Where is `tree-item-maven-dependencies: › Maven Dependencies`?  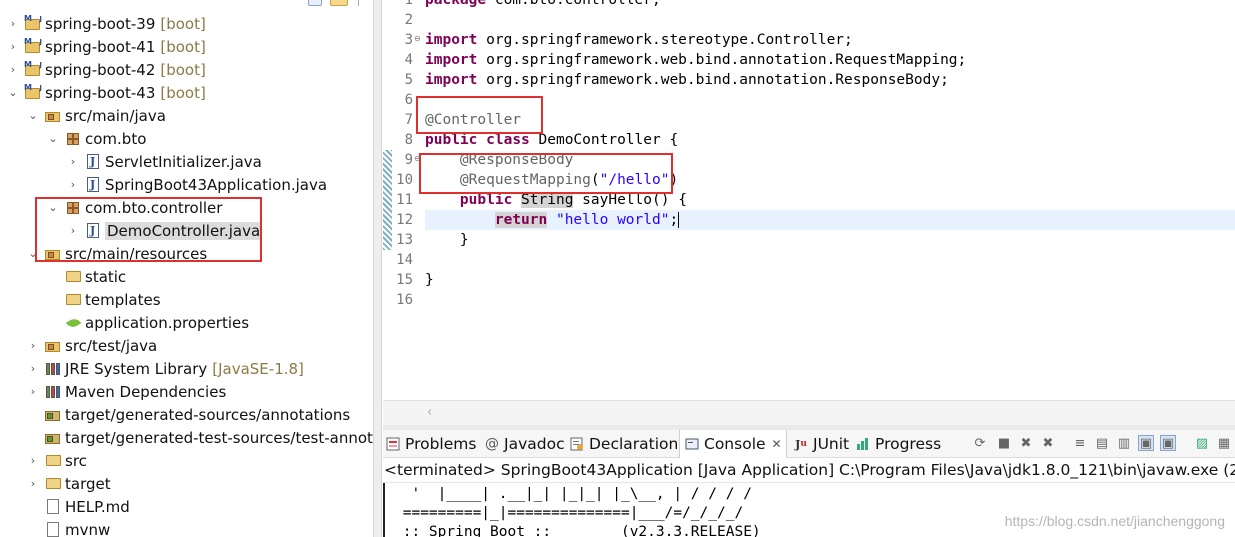
tree-item-maven-dependencies: › Maven Dependencies is located at coordinates (186, 391).